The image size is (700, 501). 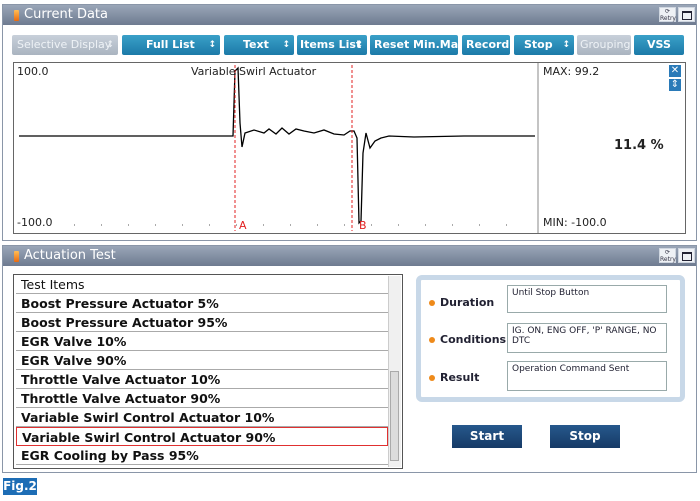 I want to click on max-value-label: MAX: 99.2, so click(x=571, y=71).